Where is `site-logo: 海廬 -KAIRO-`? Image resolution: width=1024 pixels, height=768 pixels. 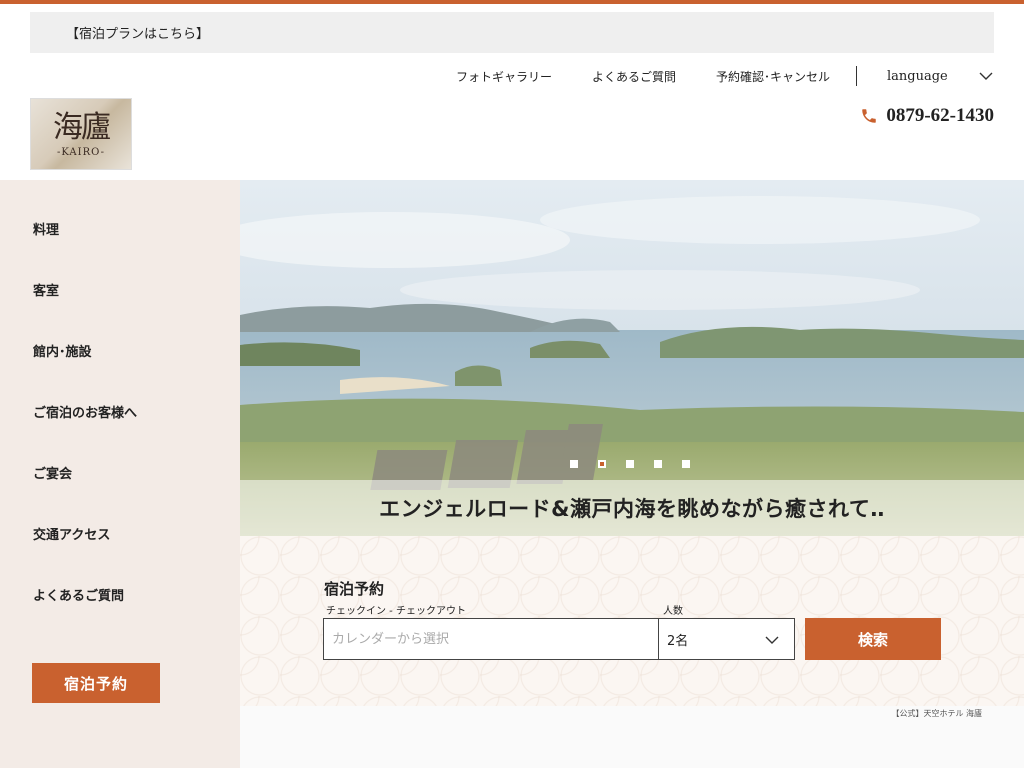 site-logo: 海廬 -KAIRO- is located at coordinates (81, 134).